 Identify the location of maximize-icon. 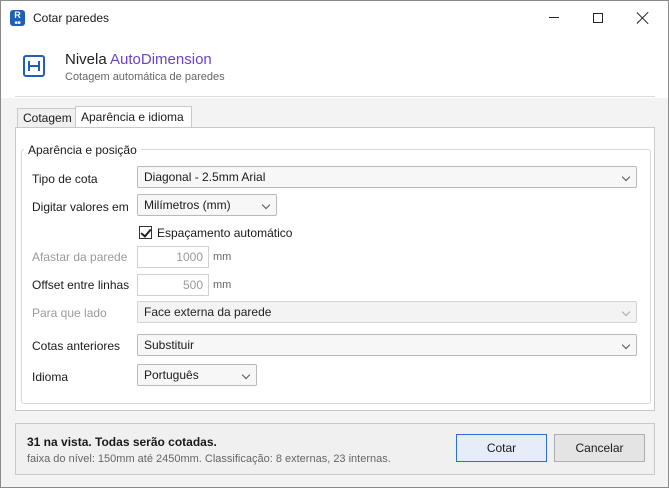
(598, 17).